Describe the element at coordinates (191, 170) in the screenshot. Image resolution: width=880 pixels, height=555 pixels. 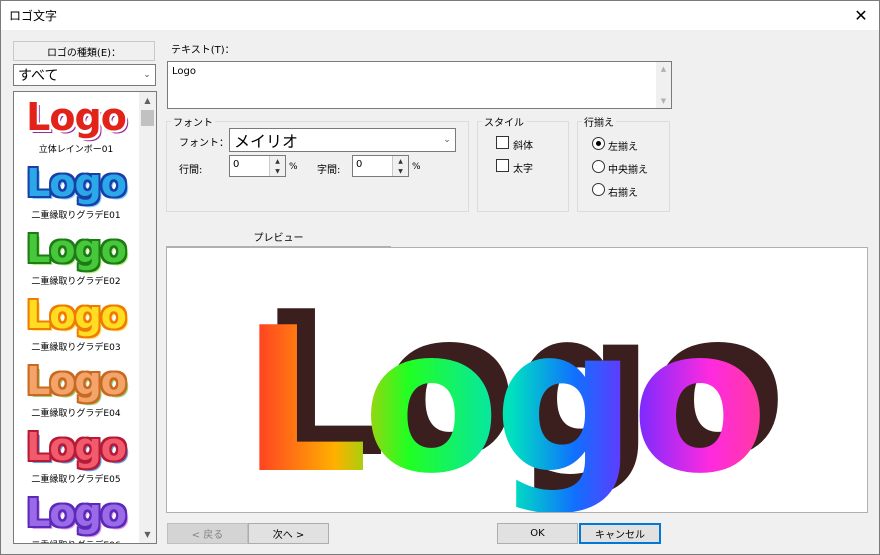
I see `line-spacing-label: 行間:` at that location.